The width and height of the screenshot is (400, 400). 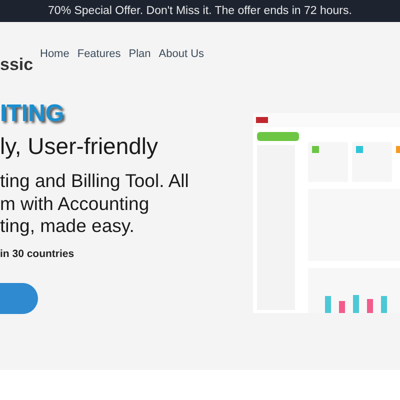 What do you see at coordinates (19, 298) in the screenshot?
I see `cta-button` at bounding box center [19, 298].